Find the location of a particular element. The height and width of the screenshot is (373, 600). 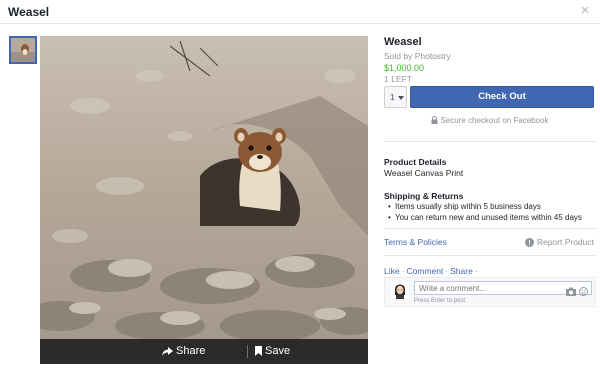

product-thumbnail is located at coordinates (23, 50).